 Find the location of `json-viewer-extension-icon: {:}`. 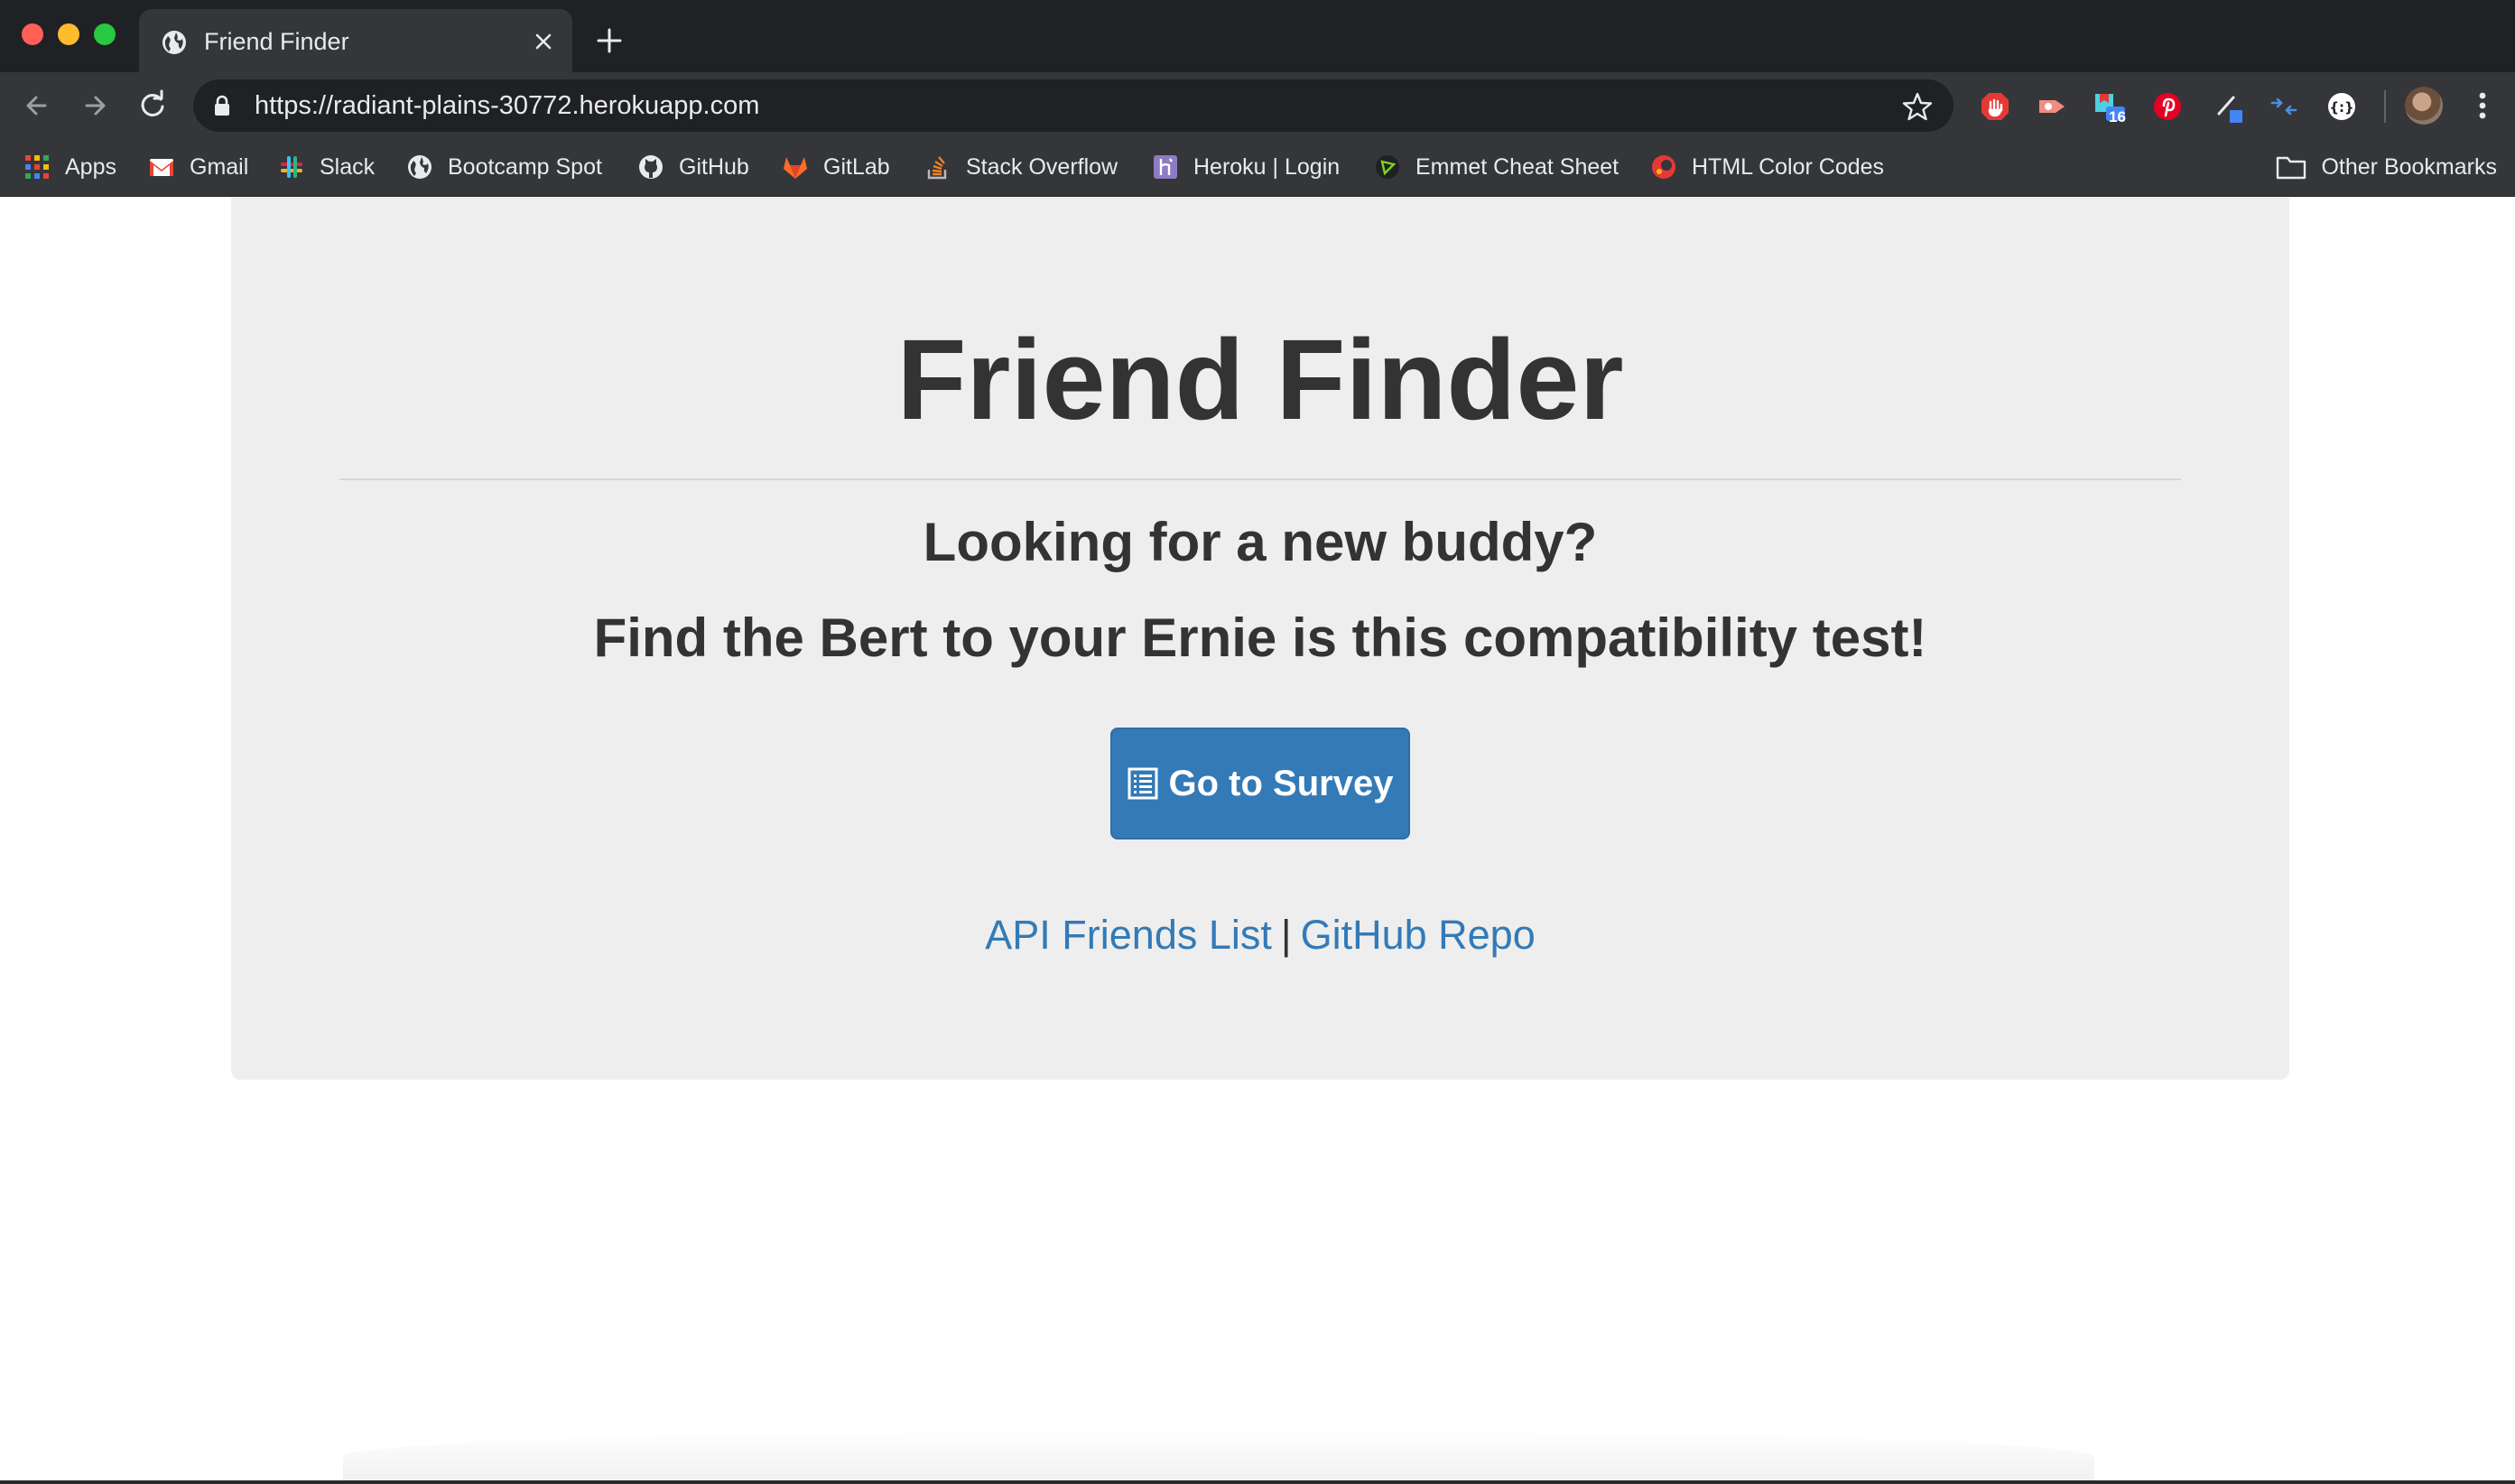

json-viewer-extension-icon: {:} is located at coordinates (2342, 107).